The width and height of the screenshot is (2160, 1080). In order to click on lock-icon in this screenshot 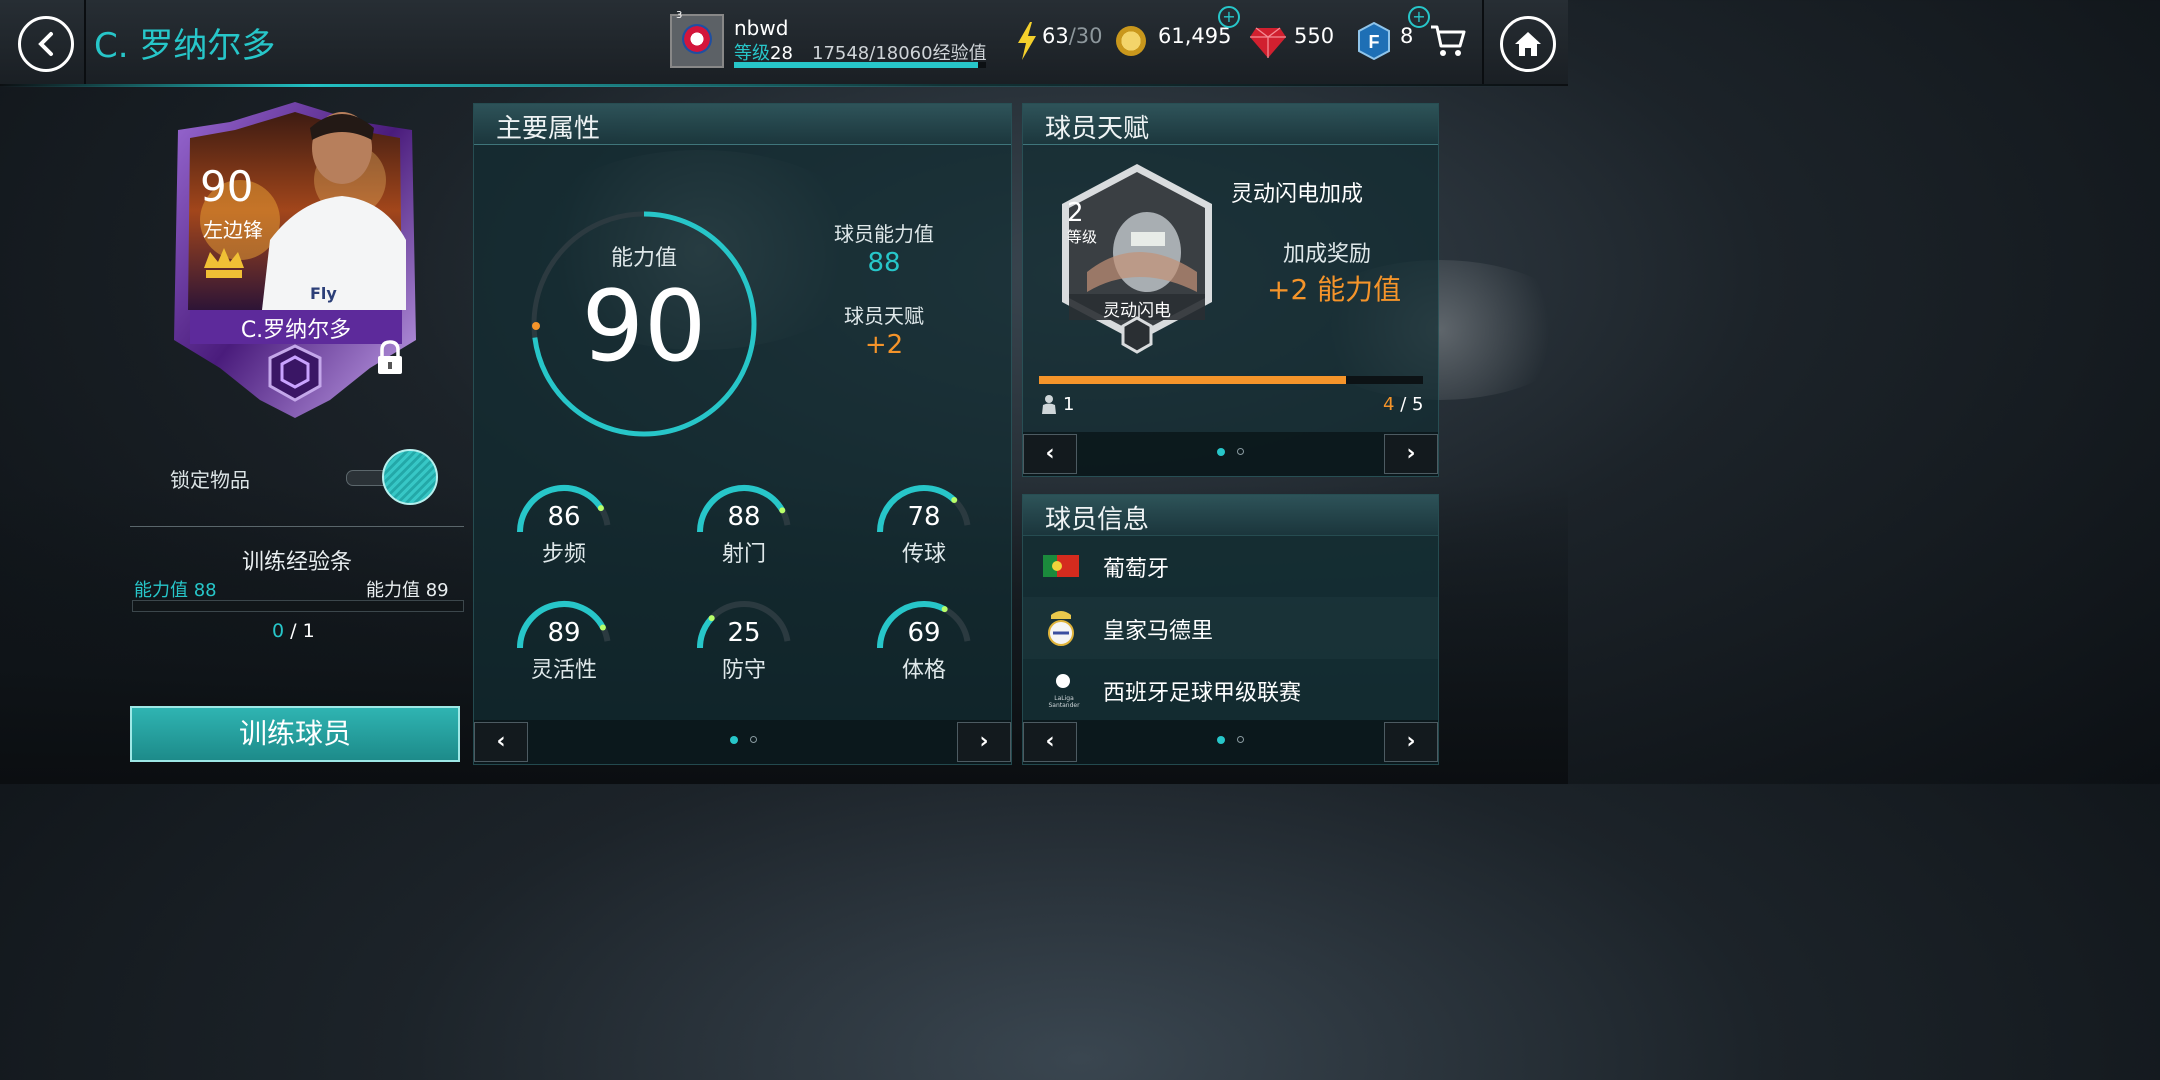, I will do `click(390, 357)`.